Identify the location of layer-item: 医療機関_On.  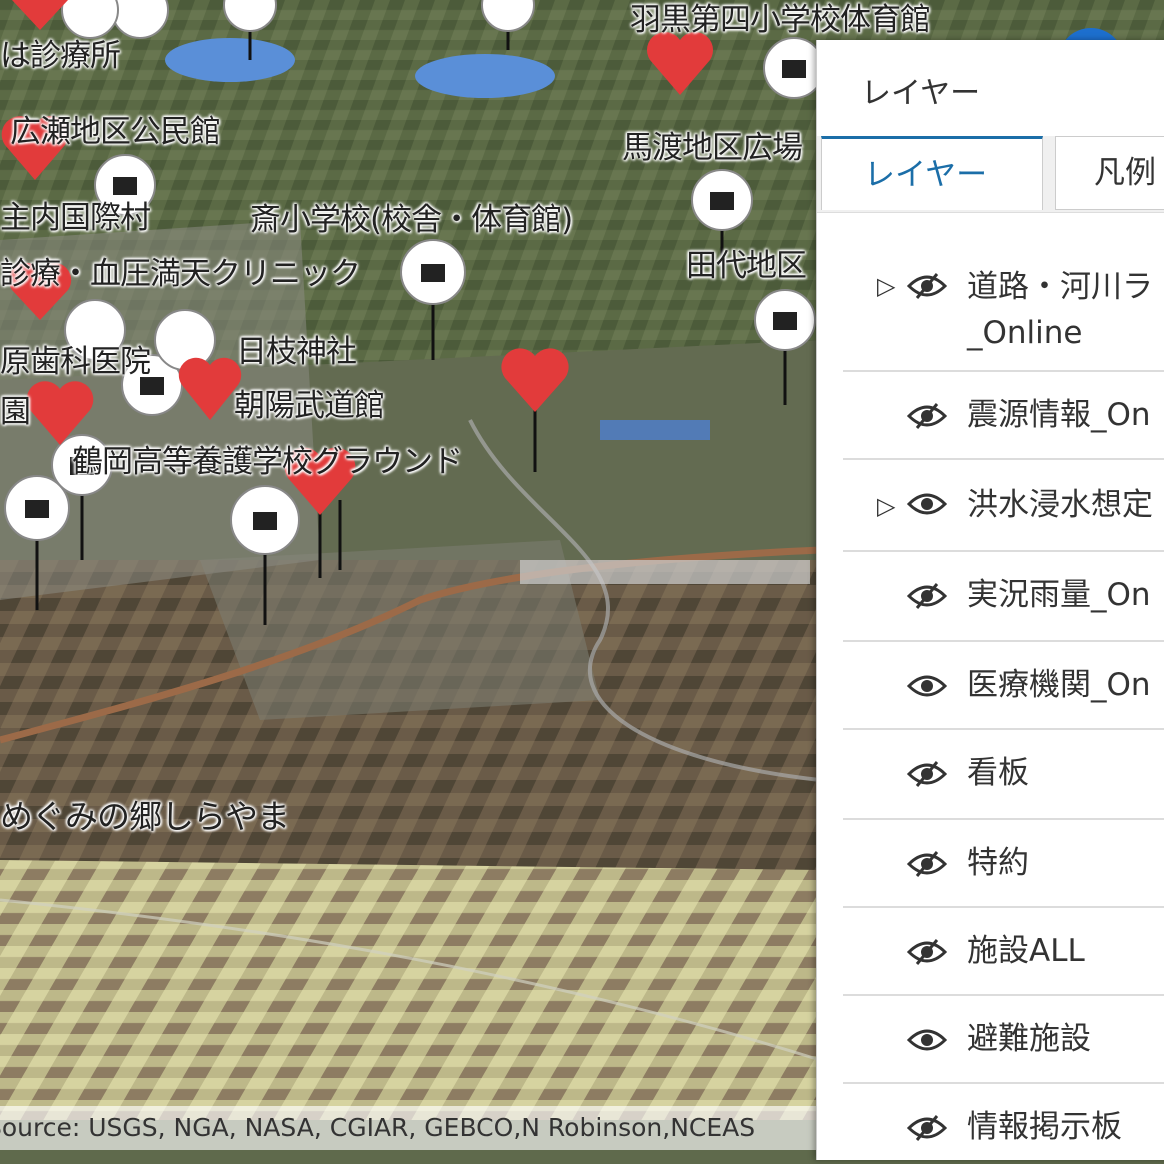
(1003, 686).